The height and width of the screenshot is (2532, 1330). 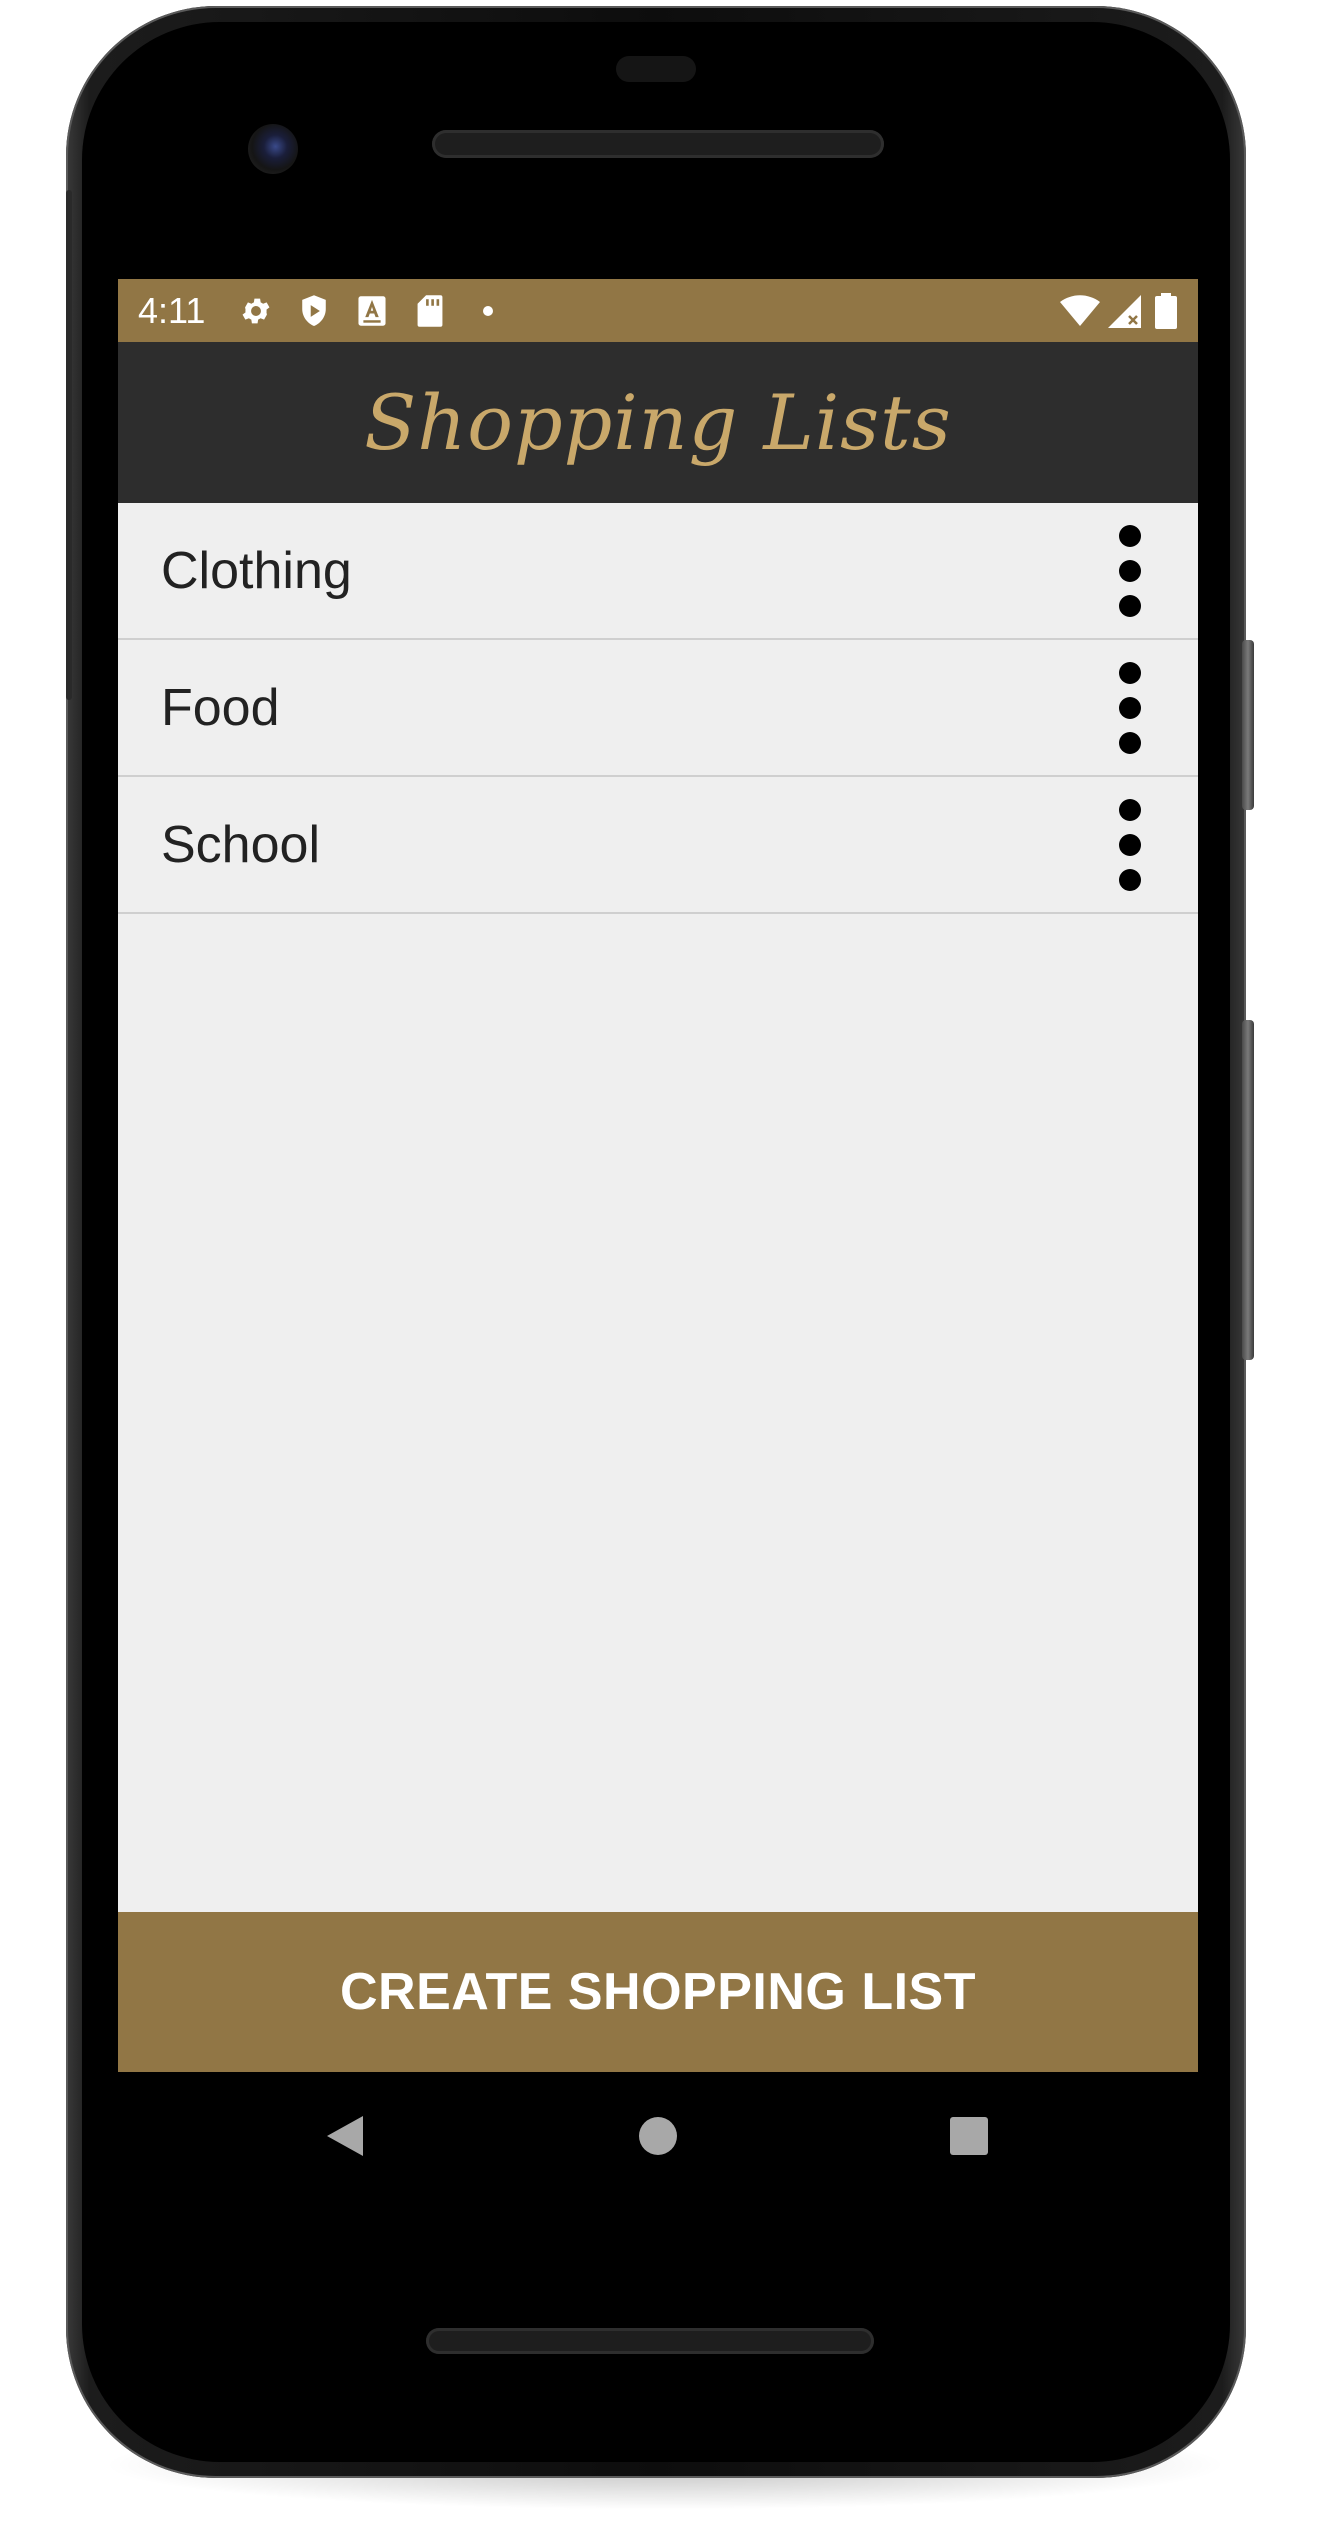 What do you see at coordinates (314, 311) in the screenshot?
I see `shield-play-icon` at bounding box center [314, 311].